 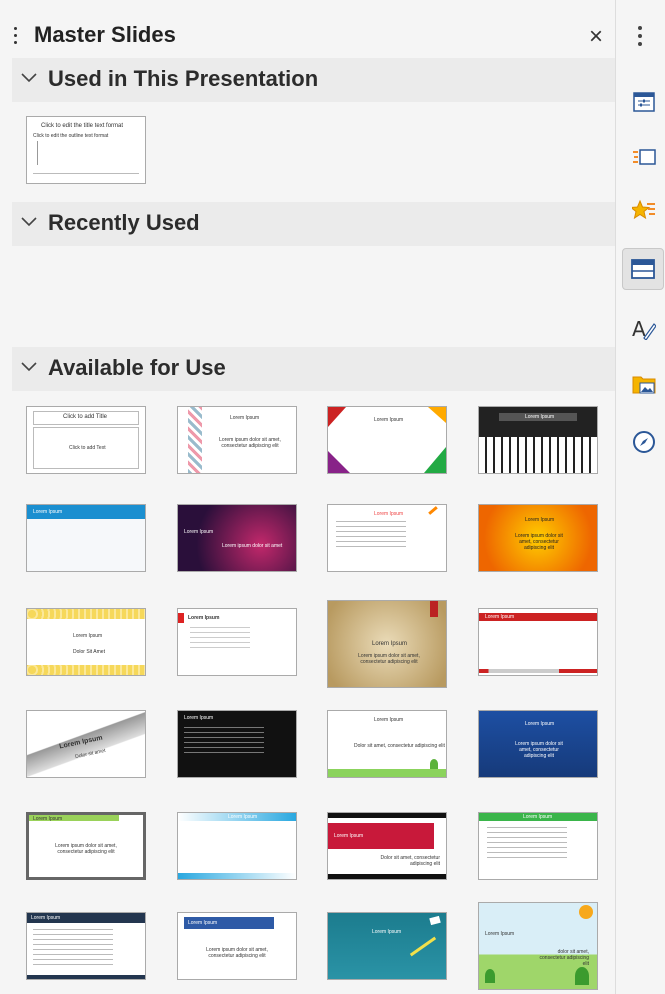 I want to click on thumb-title: Click to add Title, so click(x=85, y=417).